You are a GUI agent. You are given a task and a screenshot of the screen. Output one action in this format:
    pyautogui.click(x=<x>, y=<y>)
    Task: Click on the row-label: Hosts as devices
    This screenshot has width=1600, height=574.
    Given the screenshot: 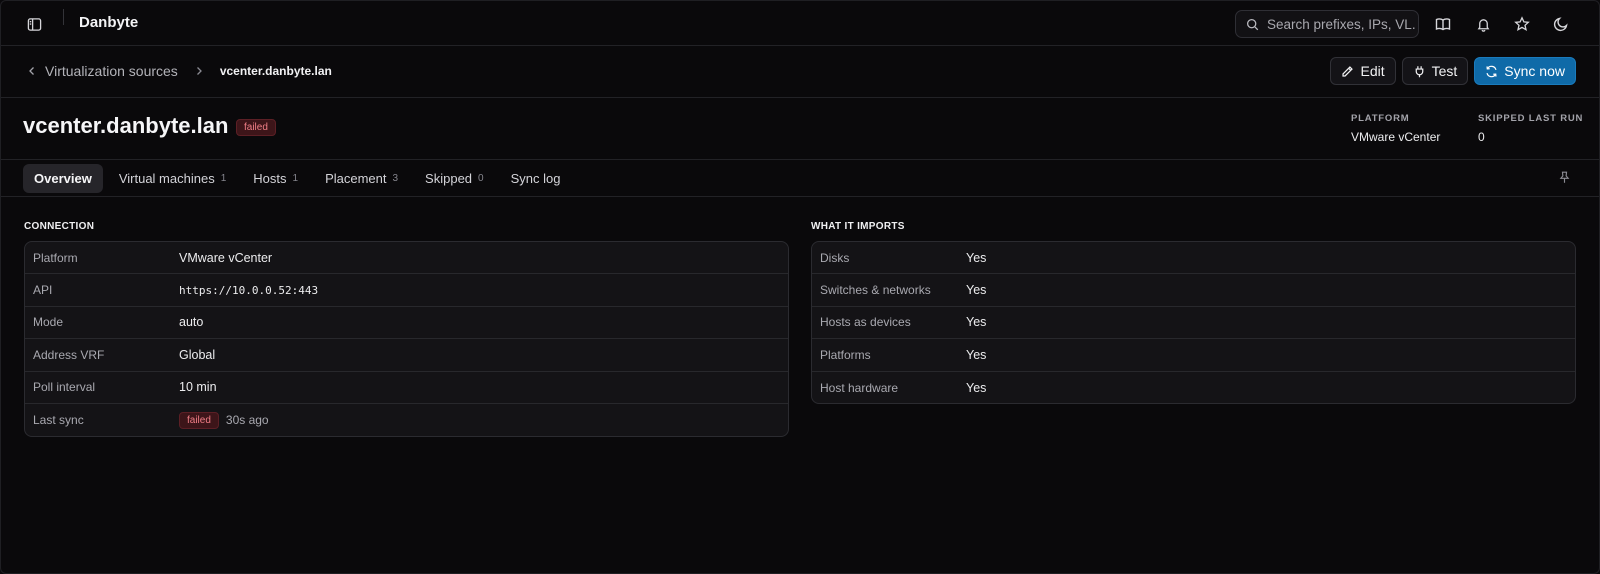 What is the action you would take?
    pyautogui.click(x=865, y=322)
    